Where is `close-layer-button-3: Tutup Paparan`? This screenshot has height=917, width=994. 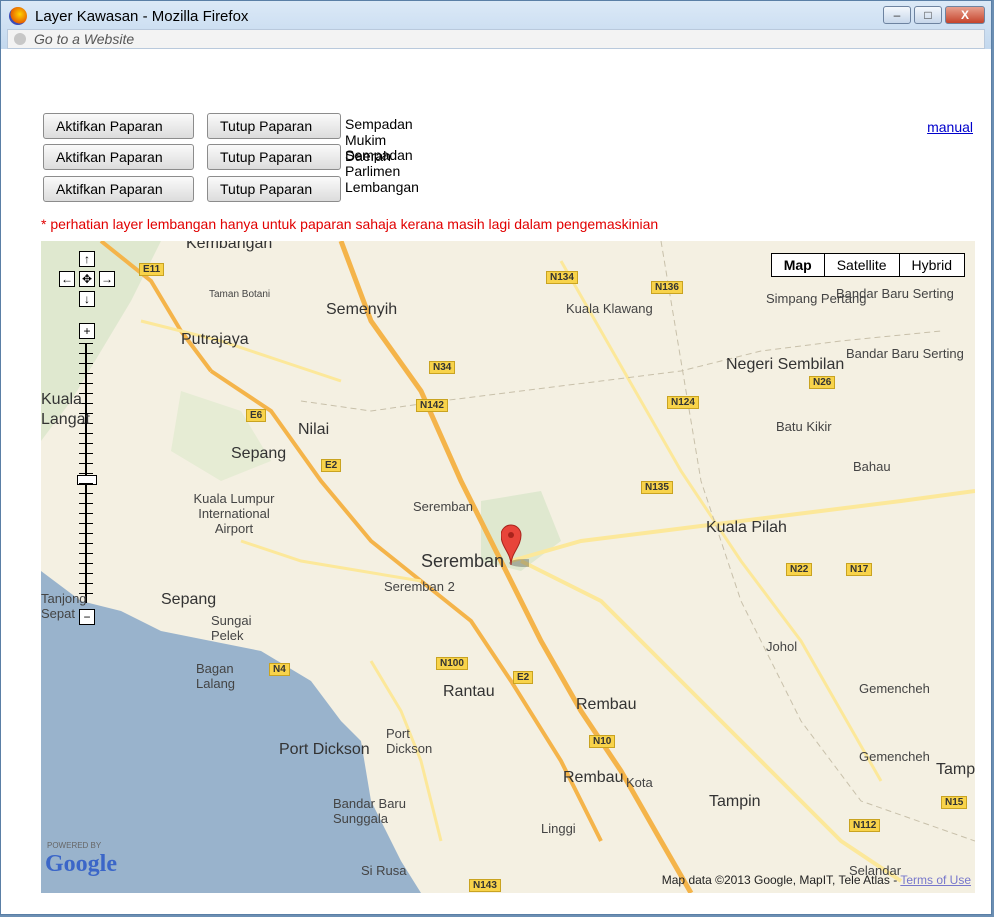
close-layer-button-3: Tutup Paparan is located at coordinates (274, 189).